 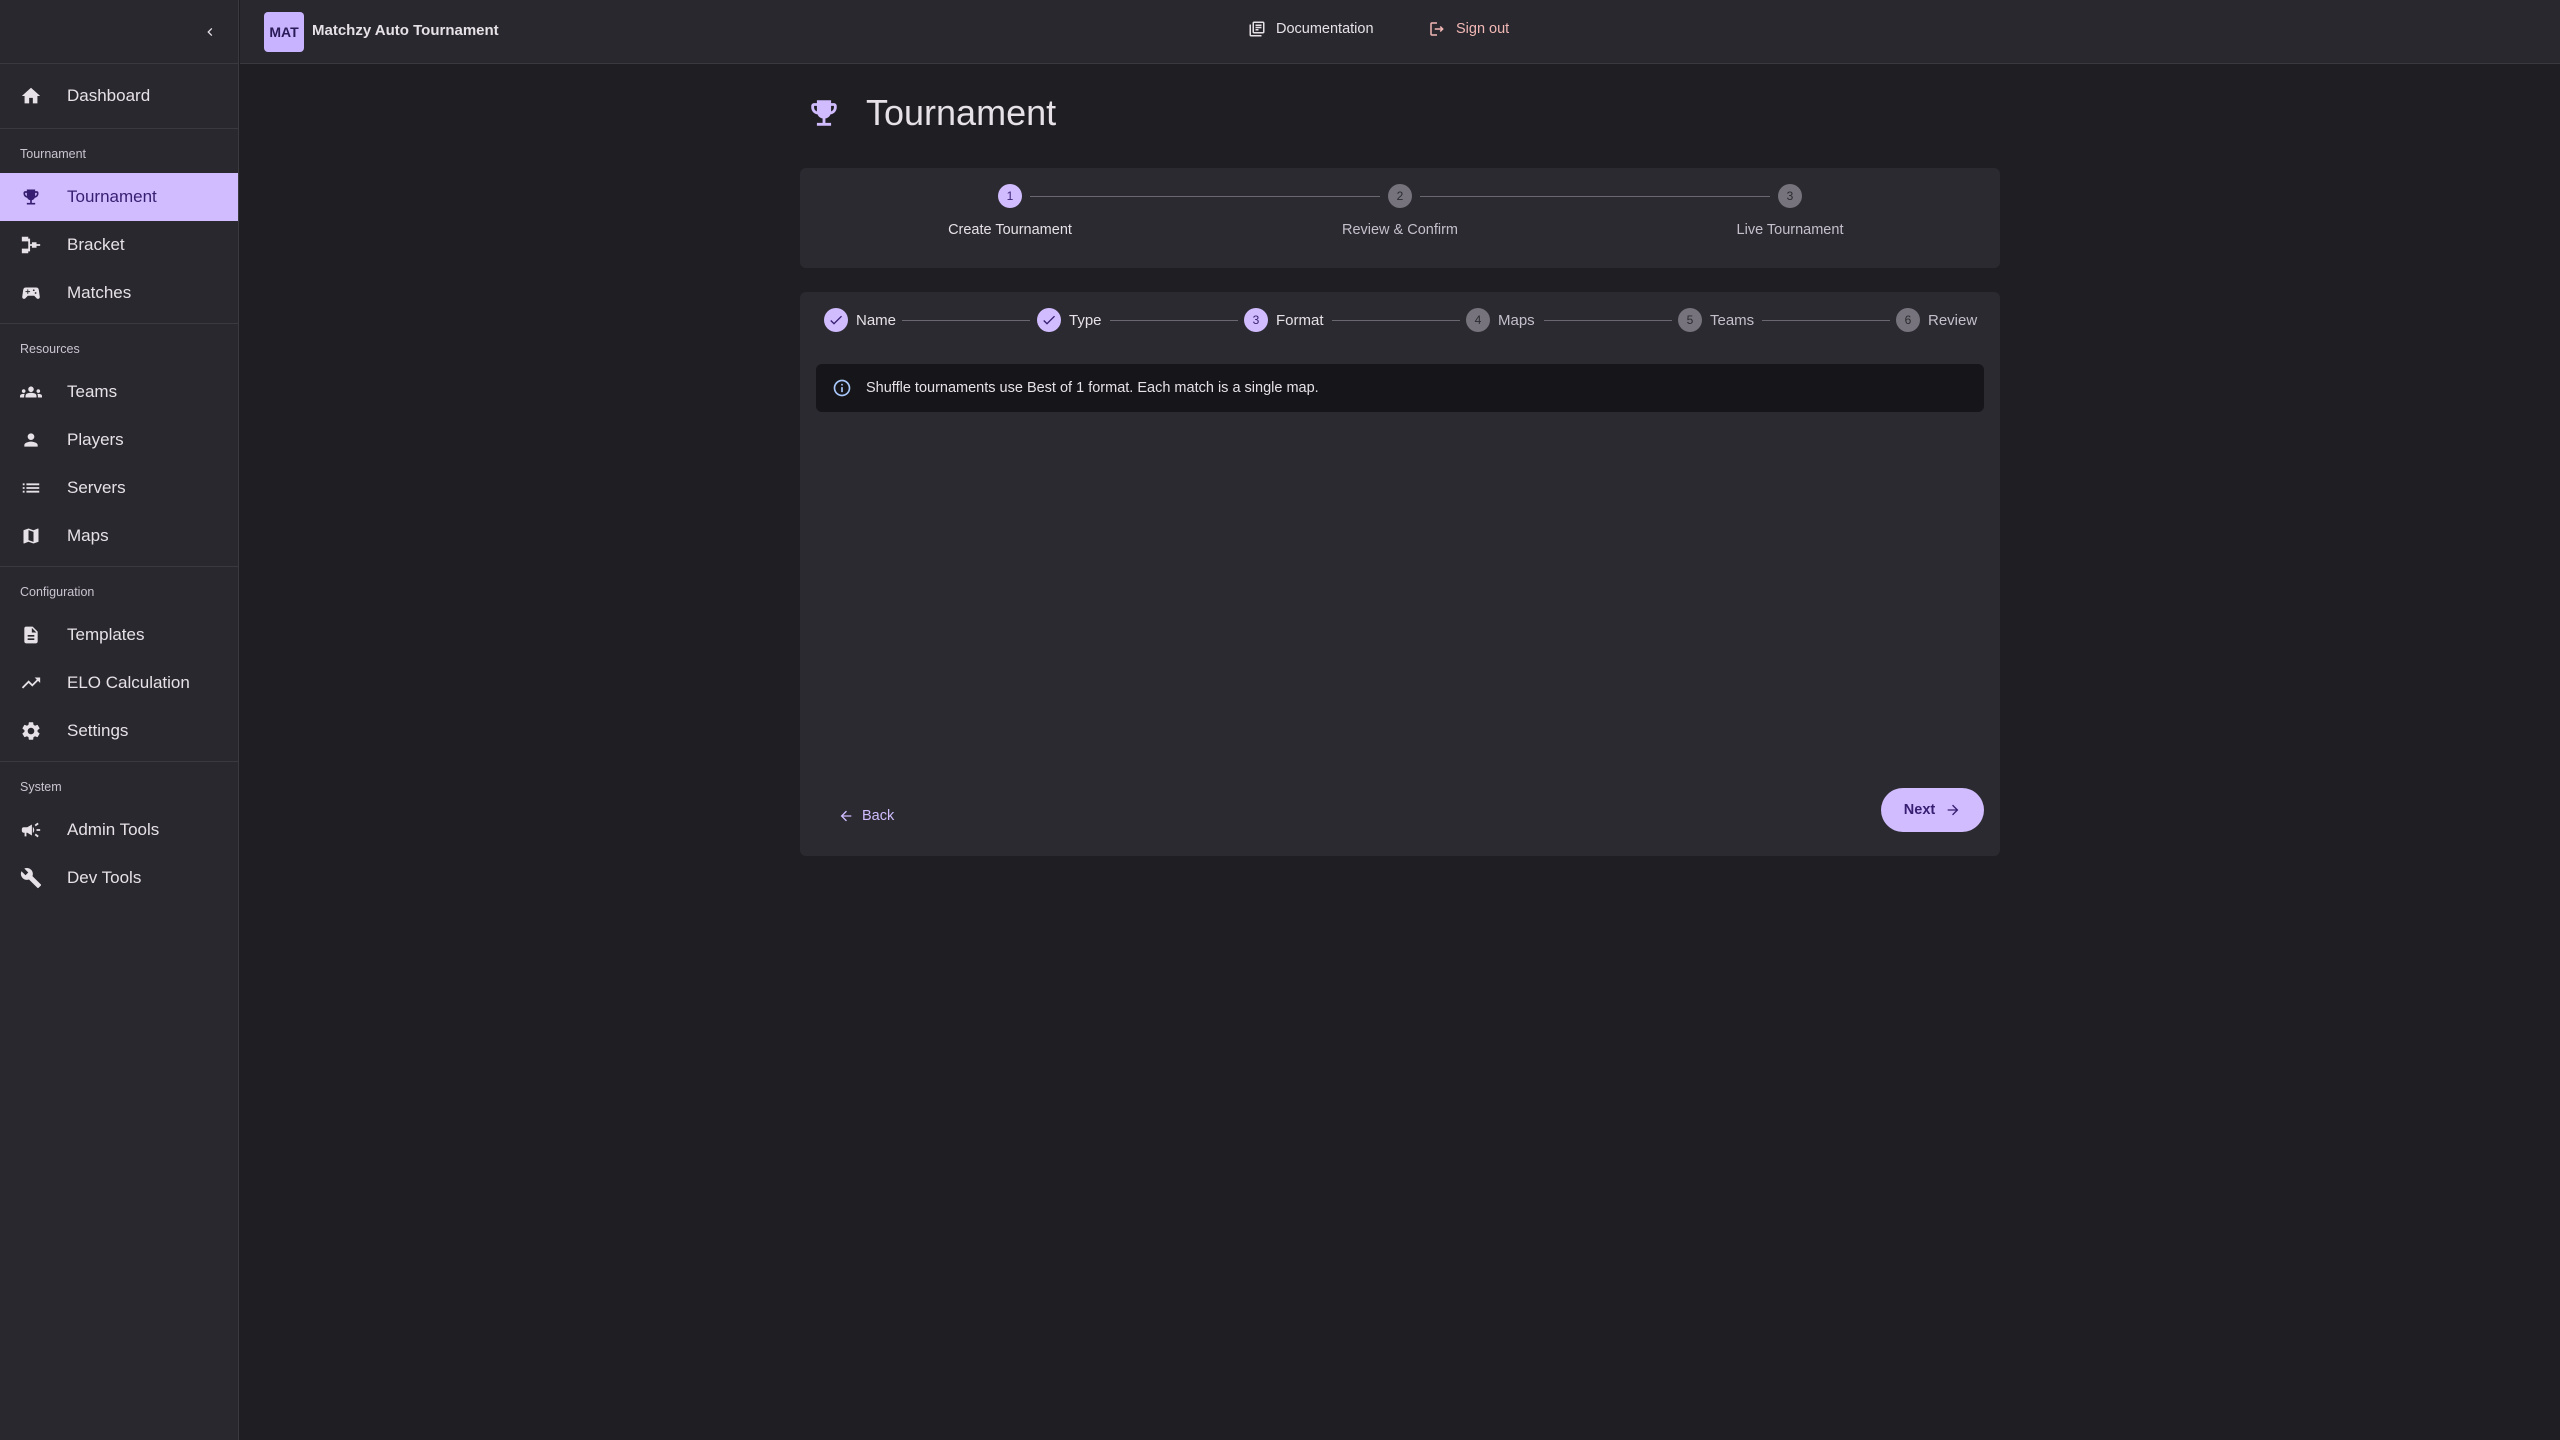 What do you see at coordinates (31, 96) in the screenshot?
I see `home-icon` at bounding box center [31, 96].